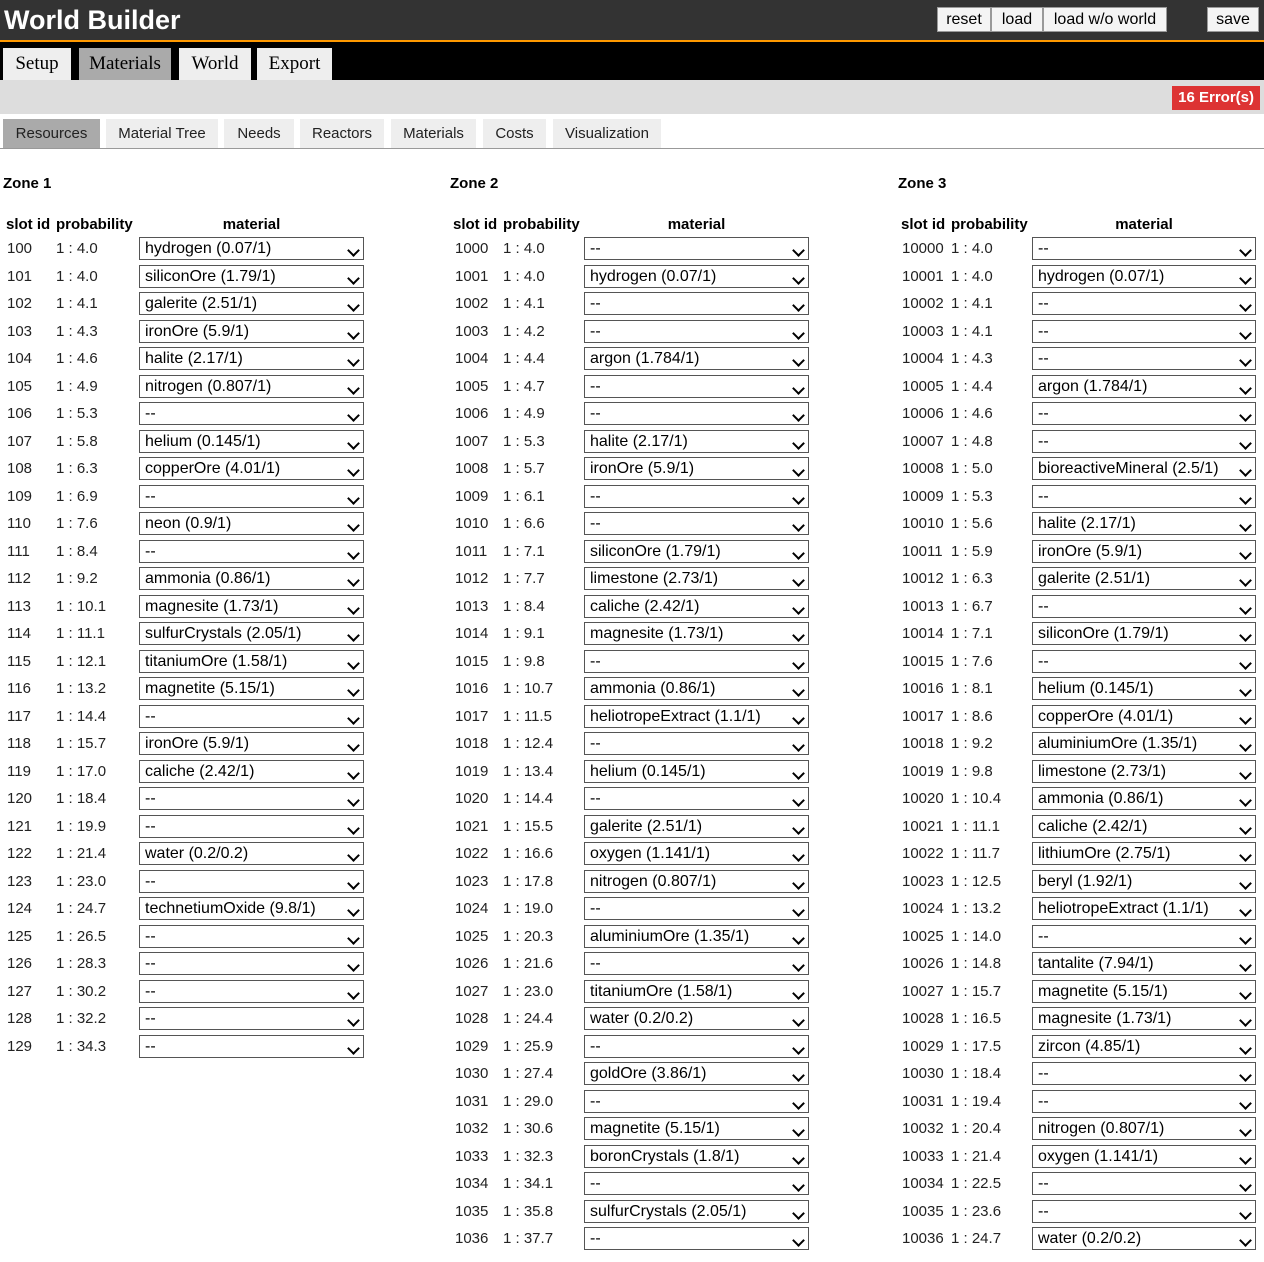 This screenshot has width=1264, height=1262. Describe the element at coordinates (1017, 19) in the screenshot. I see `load-button: load` at that location.